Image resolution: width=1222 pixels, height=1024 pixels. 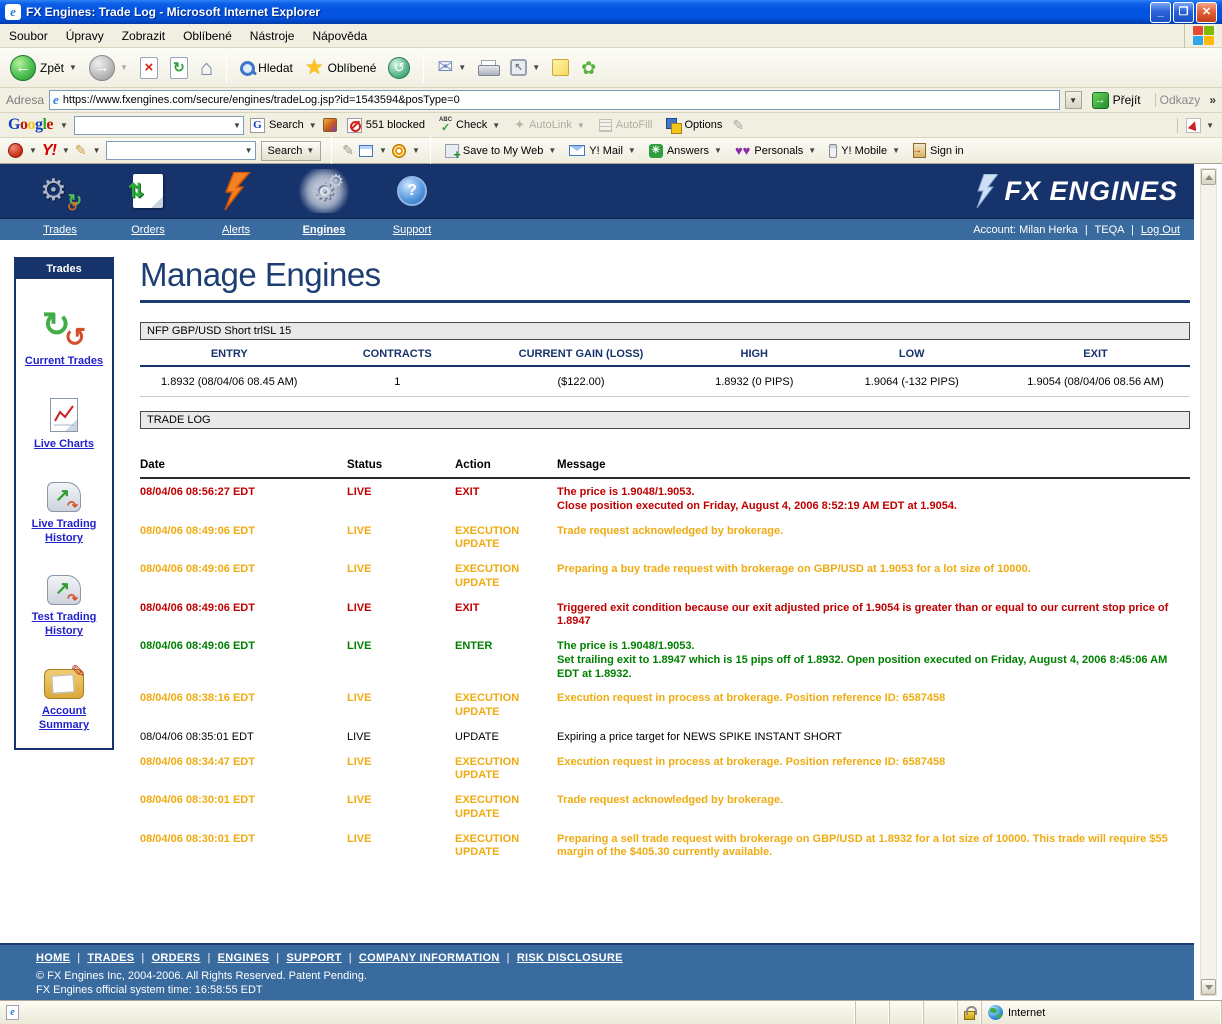 I want to click on icq-button: ✿, so click(x=588, y=68).